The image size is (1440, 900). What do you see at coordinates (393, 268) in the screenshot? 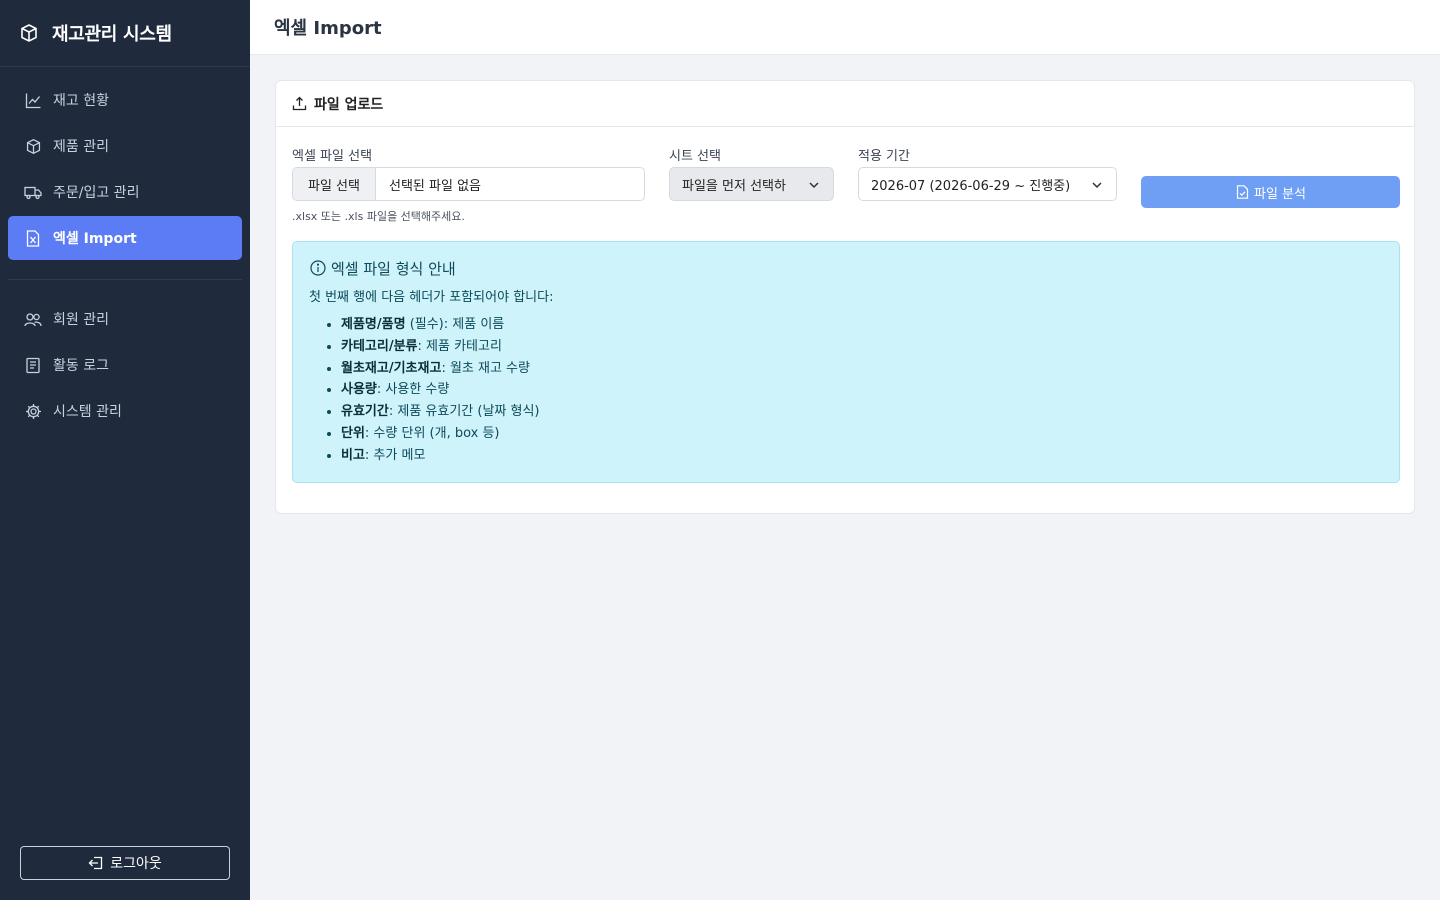
I see `guide-title-text: 엑셀 파일 형식 안내` at bounding box center [393, 268].